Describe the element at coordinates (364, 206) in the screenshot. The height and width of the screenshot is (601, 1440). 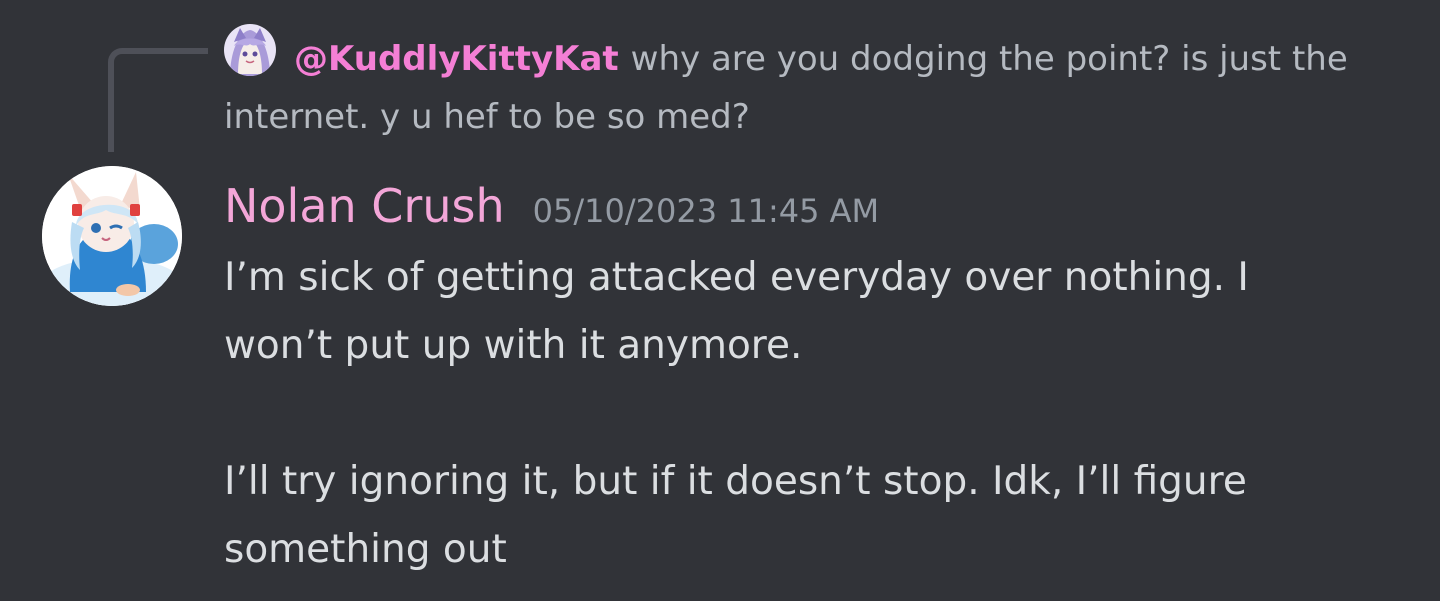
I see `author-username: Nolan Crush` at that location.